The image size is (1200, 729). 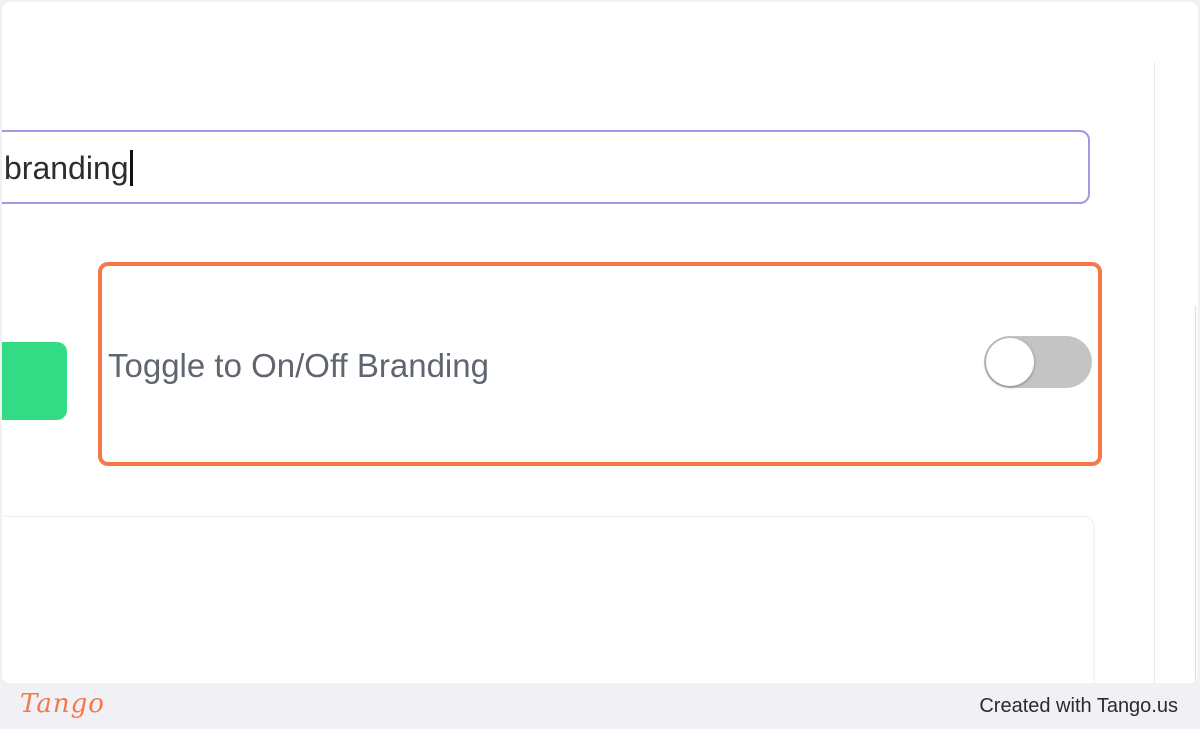 What do you see at coordinates (546, 167) in the screenshot?
I see `search-input: branding` at bounding box center [546, 167].